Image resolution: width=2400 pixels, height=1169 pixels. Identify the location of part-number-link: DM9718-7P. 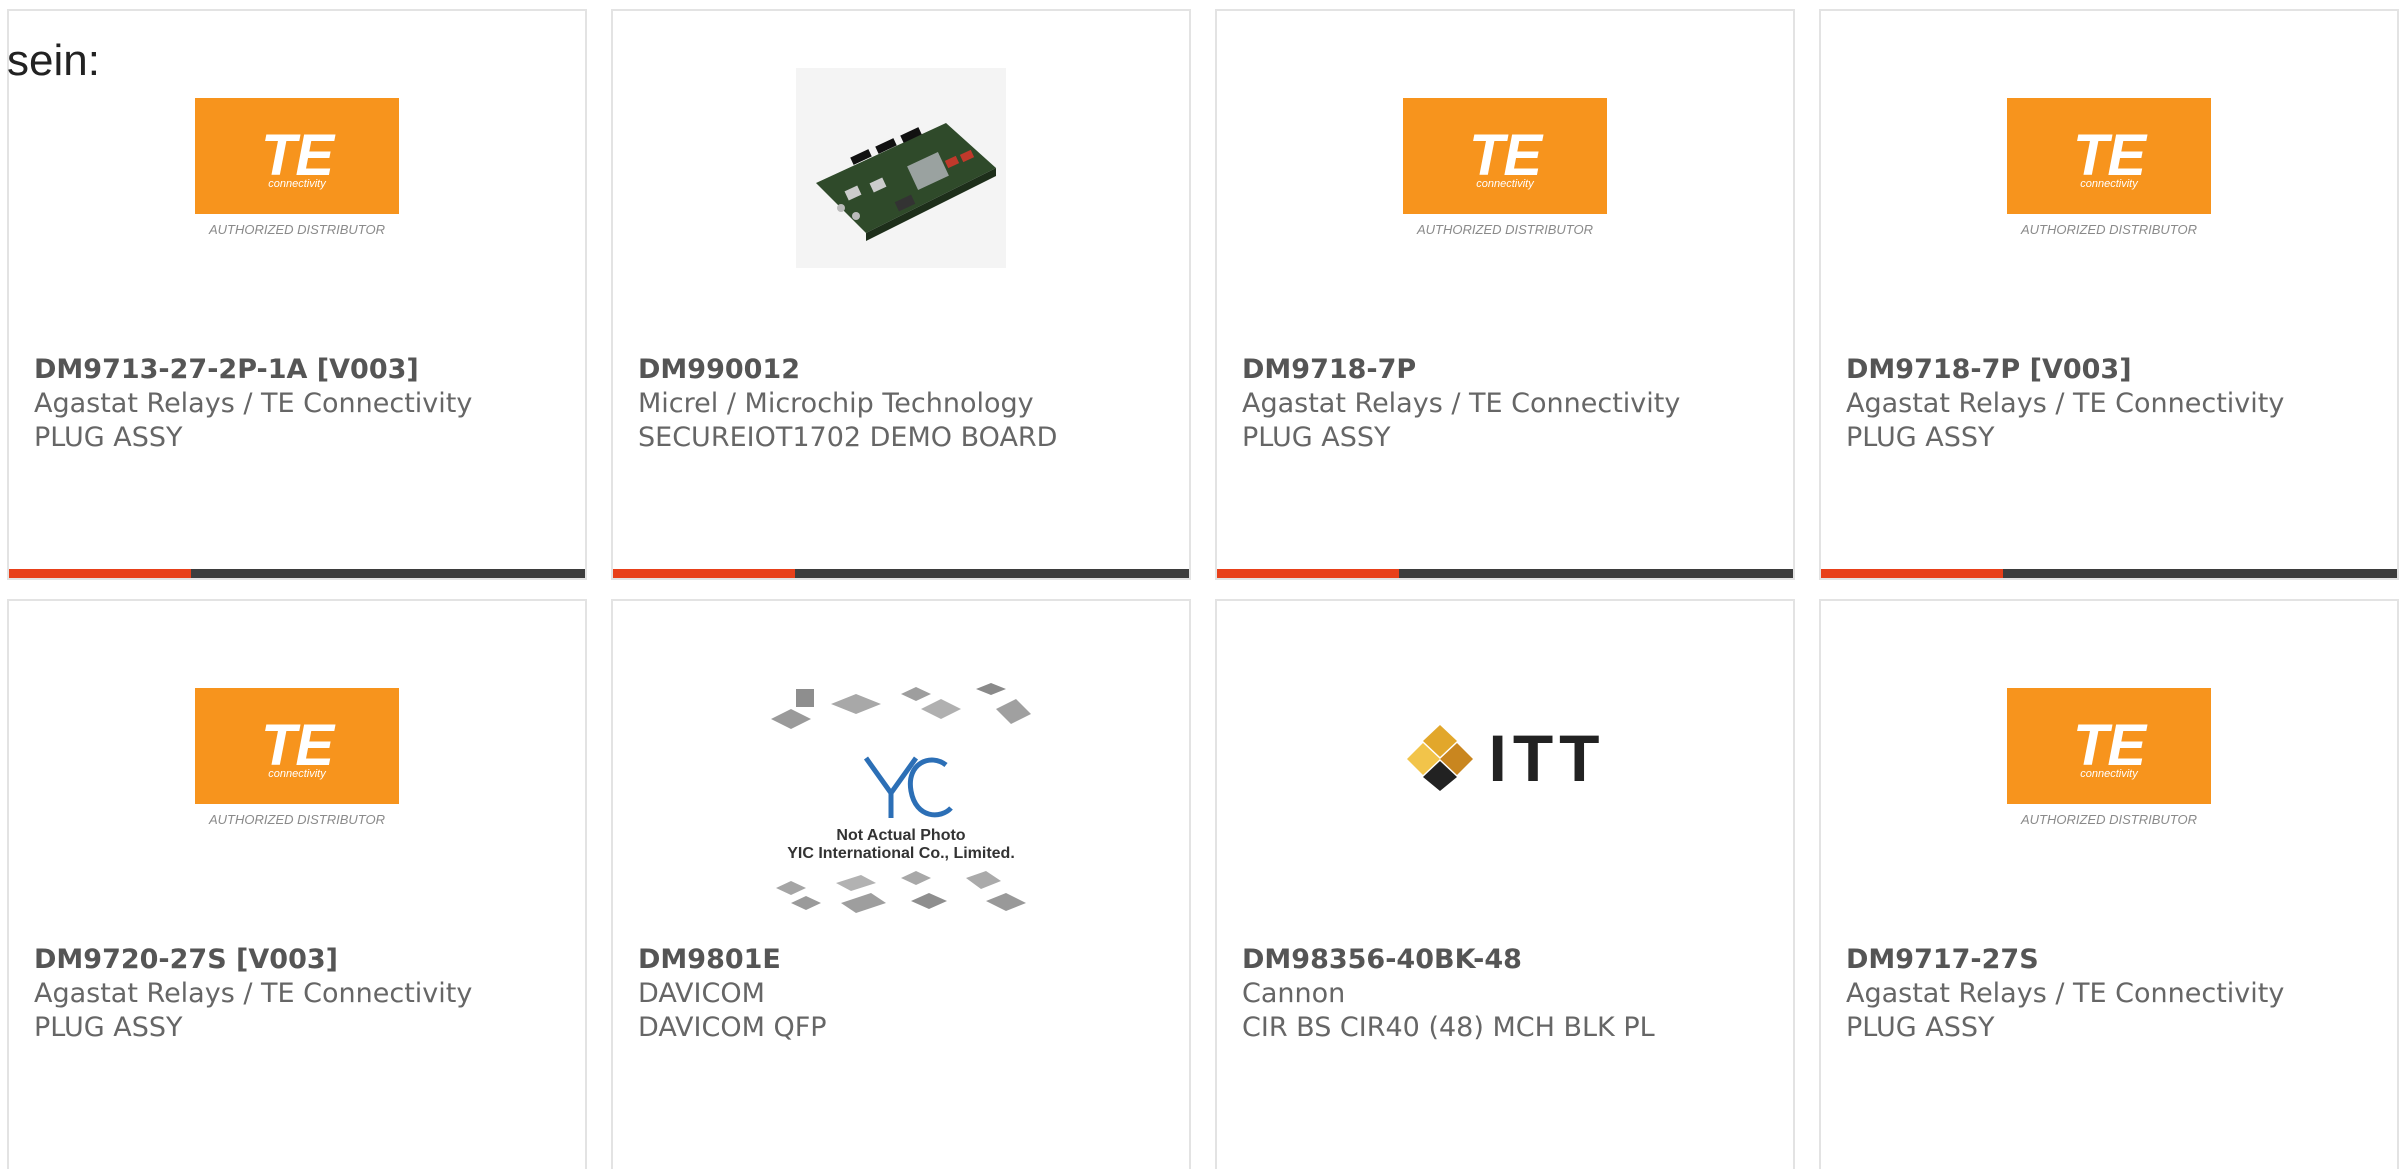
(1512, 370).